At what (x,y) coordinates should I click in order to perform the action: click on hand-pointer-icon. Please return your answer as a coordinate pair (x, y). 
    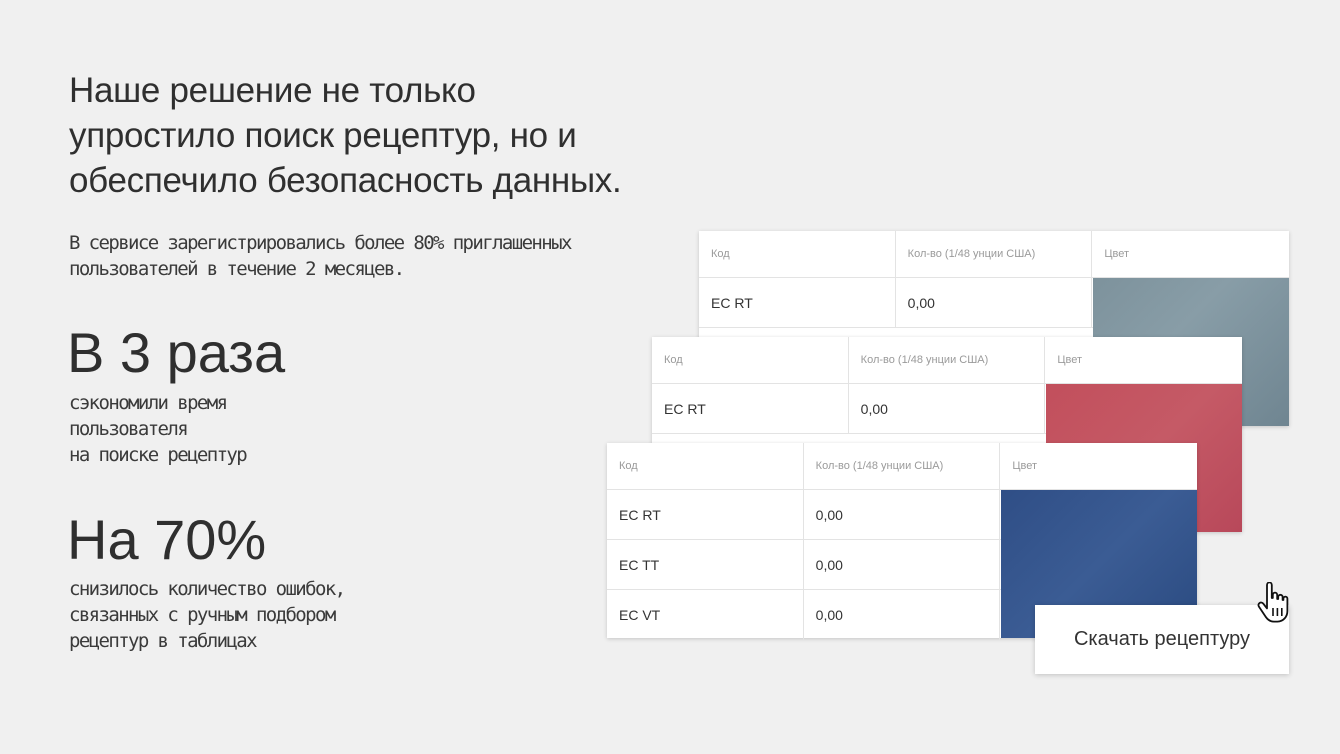
    Looking at the image, I should click on (1273, 602).